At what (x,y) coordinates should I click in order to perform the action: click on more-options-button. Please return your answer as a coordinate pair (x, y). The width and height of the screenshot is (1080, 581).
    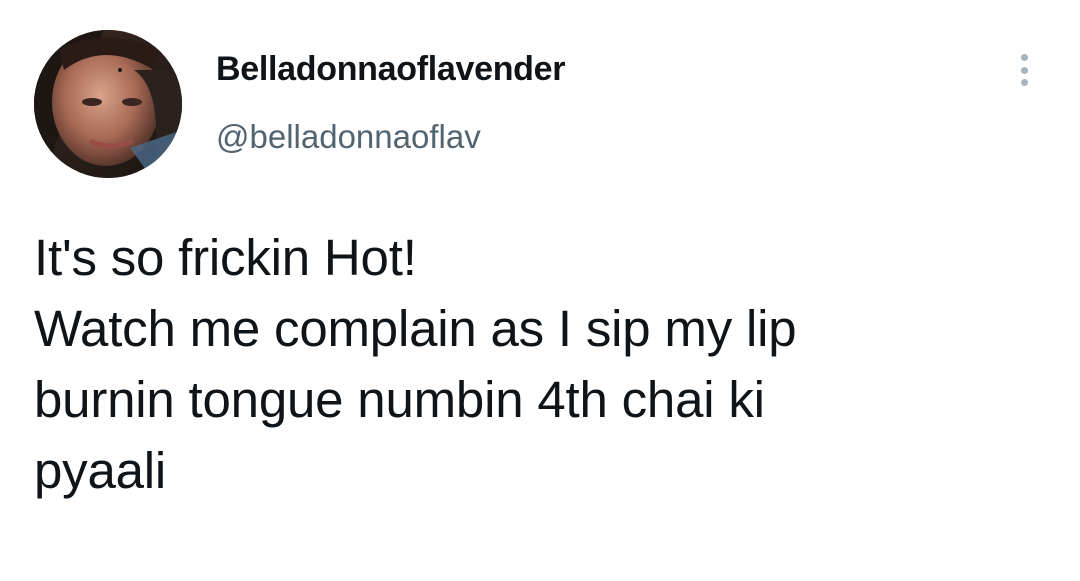
    Looking at the image, I should click on (1024, 70).